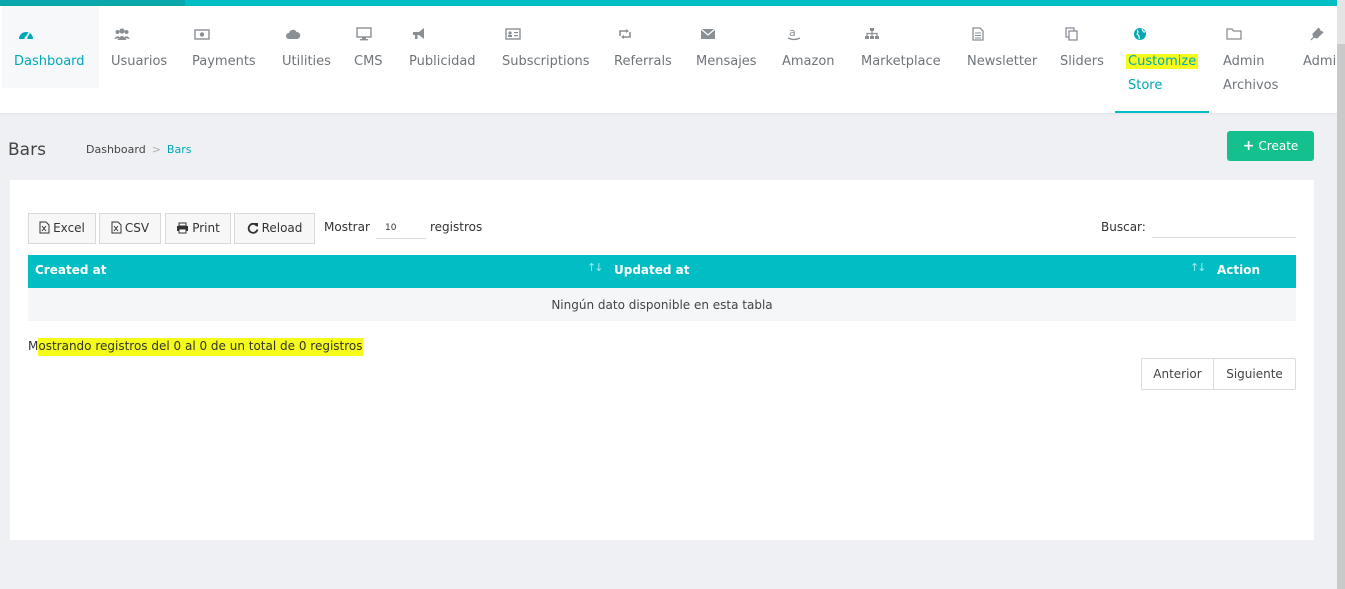  Describe the element at coordinates (1248, 146) in the screenshot. I see `plus-icon: +` at that location.